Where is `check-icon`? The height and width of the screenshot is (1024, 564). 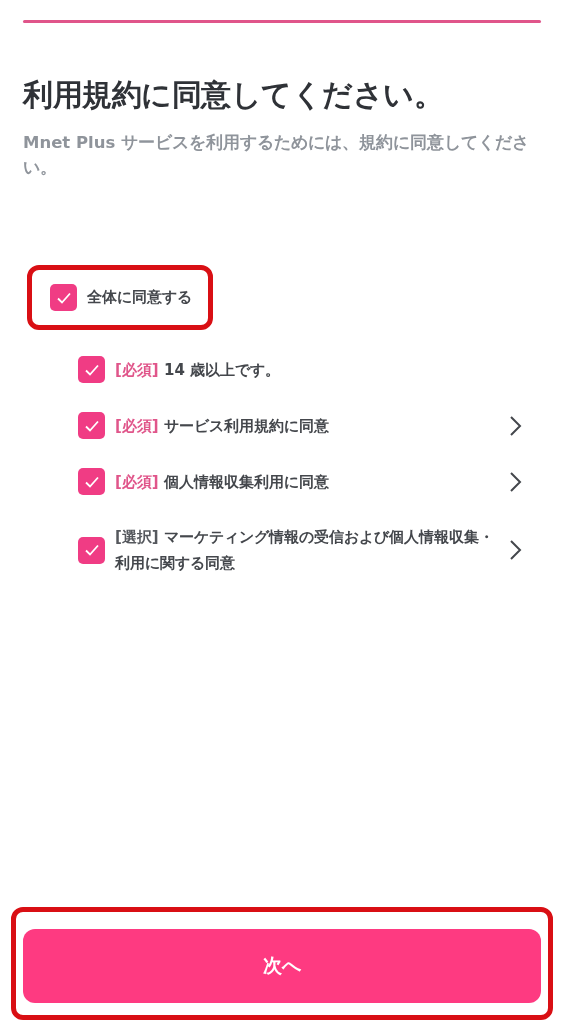
check-icon is located at coordinates (91, 550).